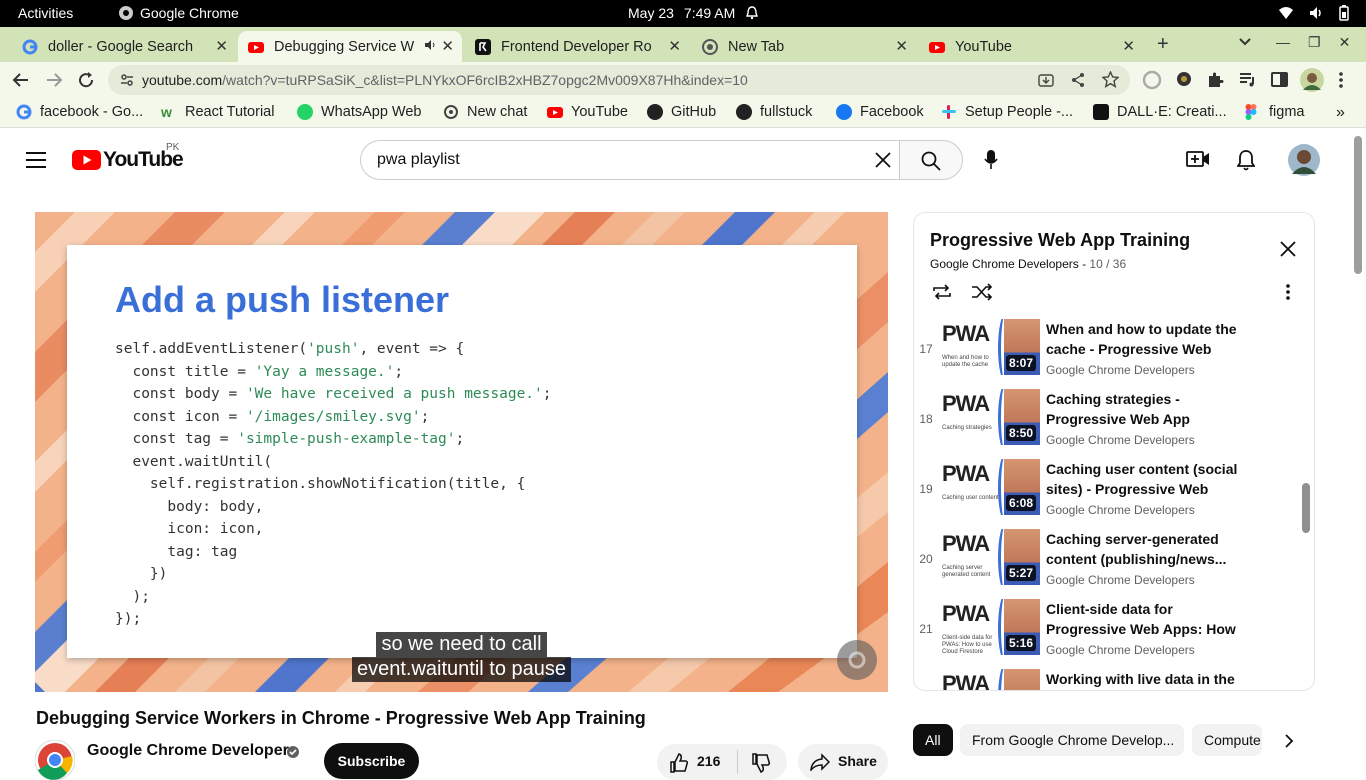  Describe the element at coordinates (931, 160) in the screenshot. I see `search-button` at that location.